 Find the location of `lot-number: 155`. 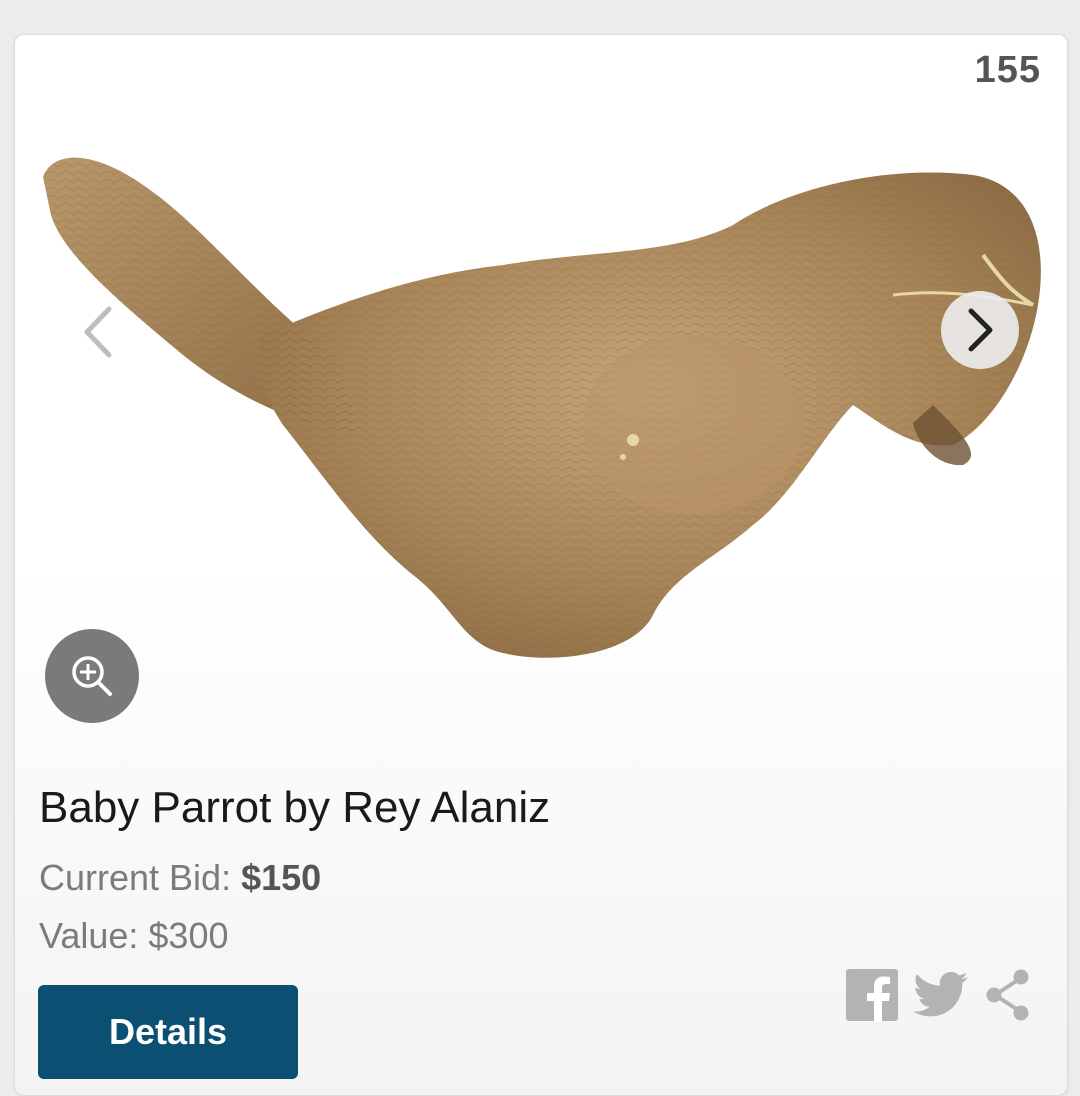

lot-number: 155 is located at coordinates (1007, 70).